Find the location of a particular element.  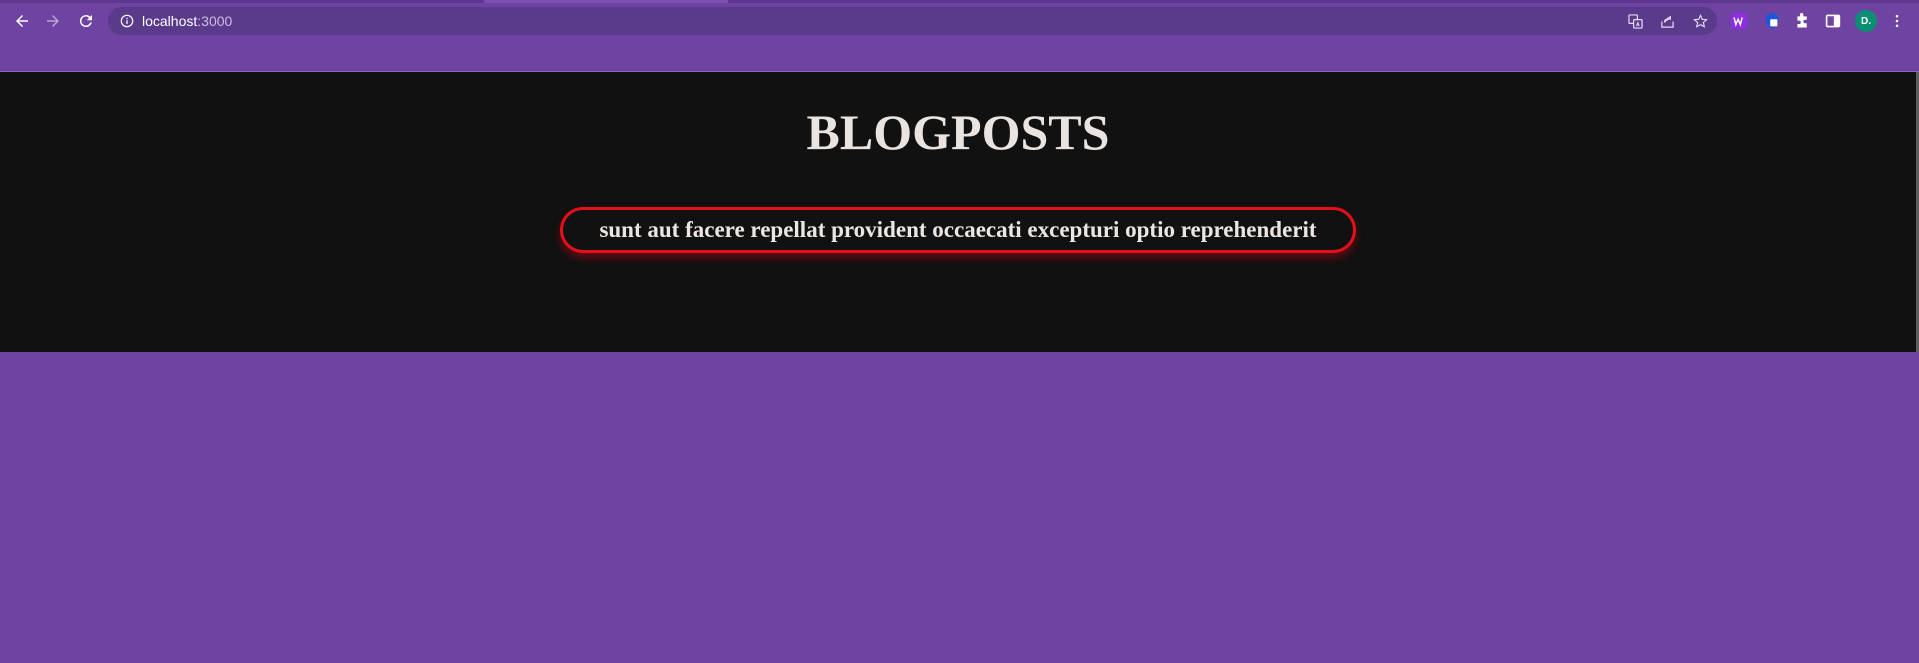

url-text: localhost:3000 is located at coordinates (187, 21).